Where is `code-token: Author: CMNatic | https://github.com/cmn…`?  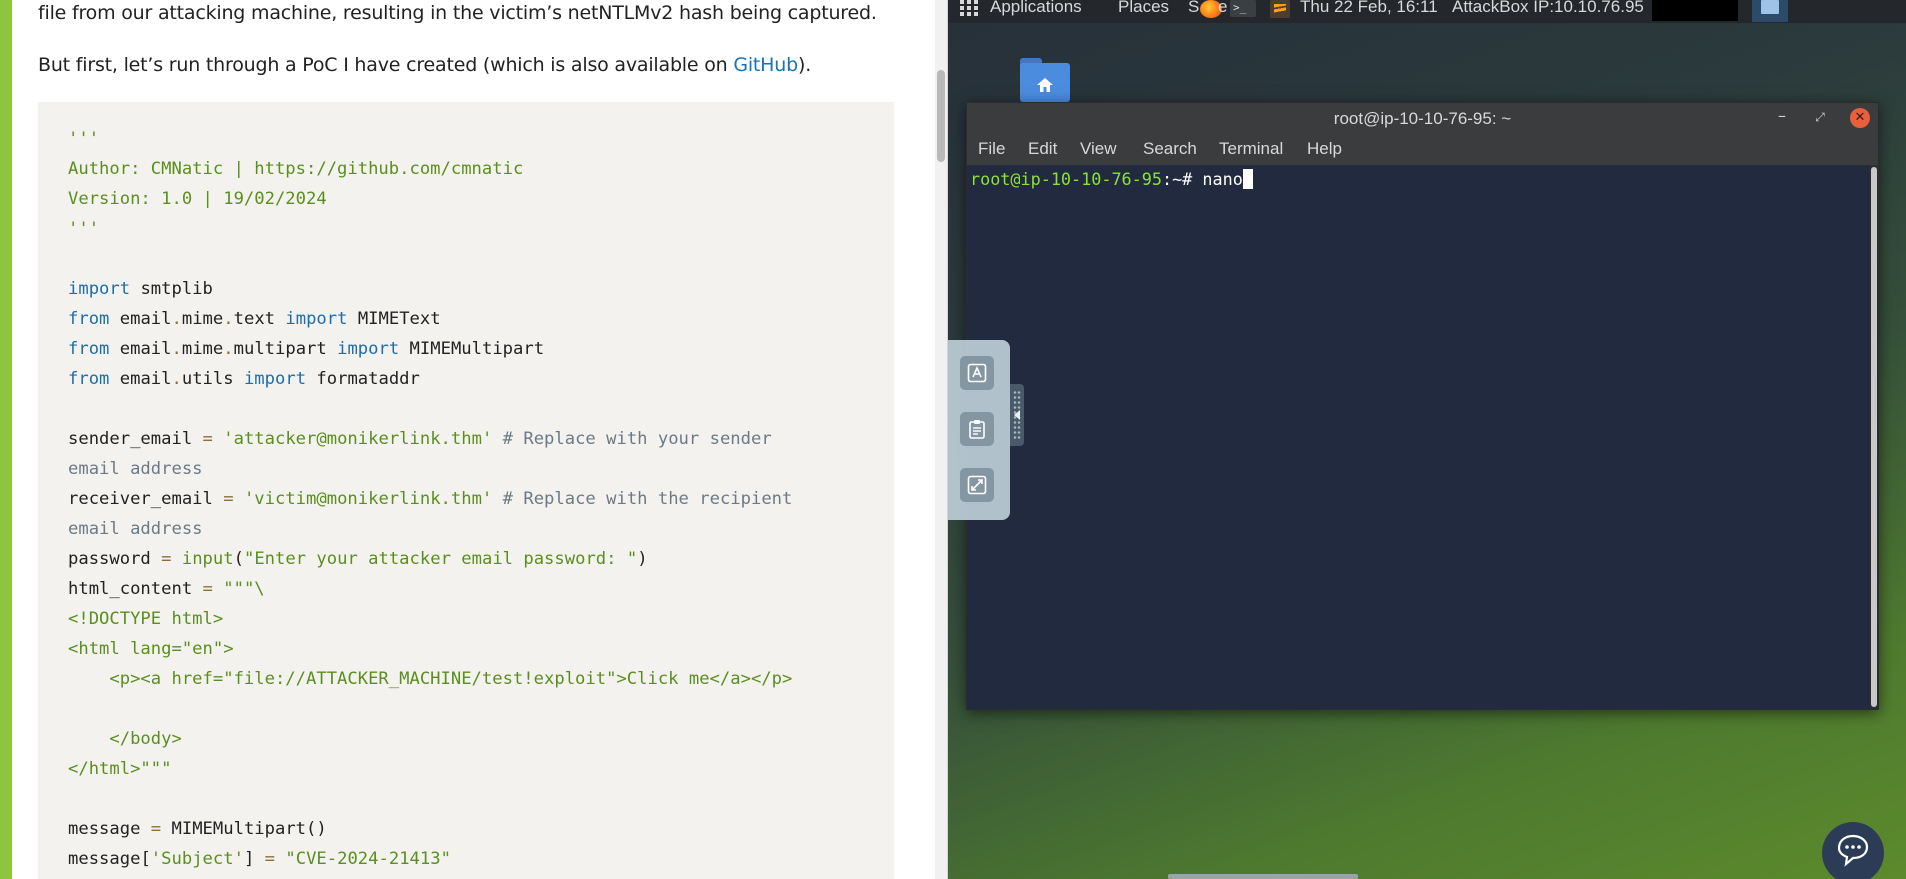 code-token: Author: CMNatic | https://github.com/cmn… is located at coordinates (296, 169).